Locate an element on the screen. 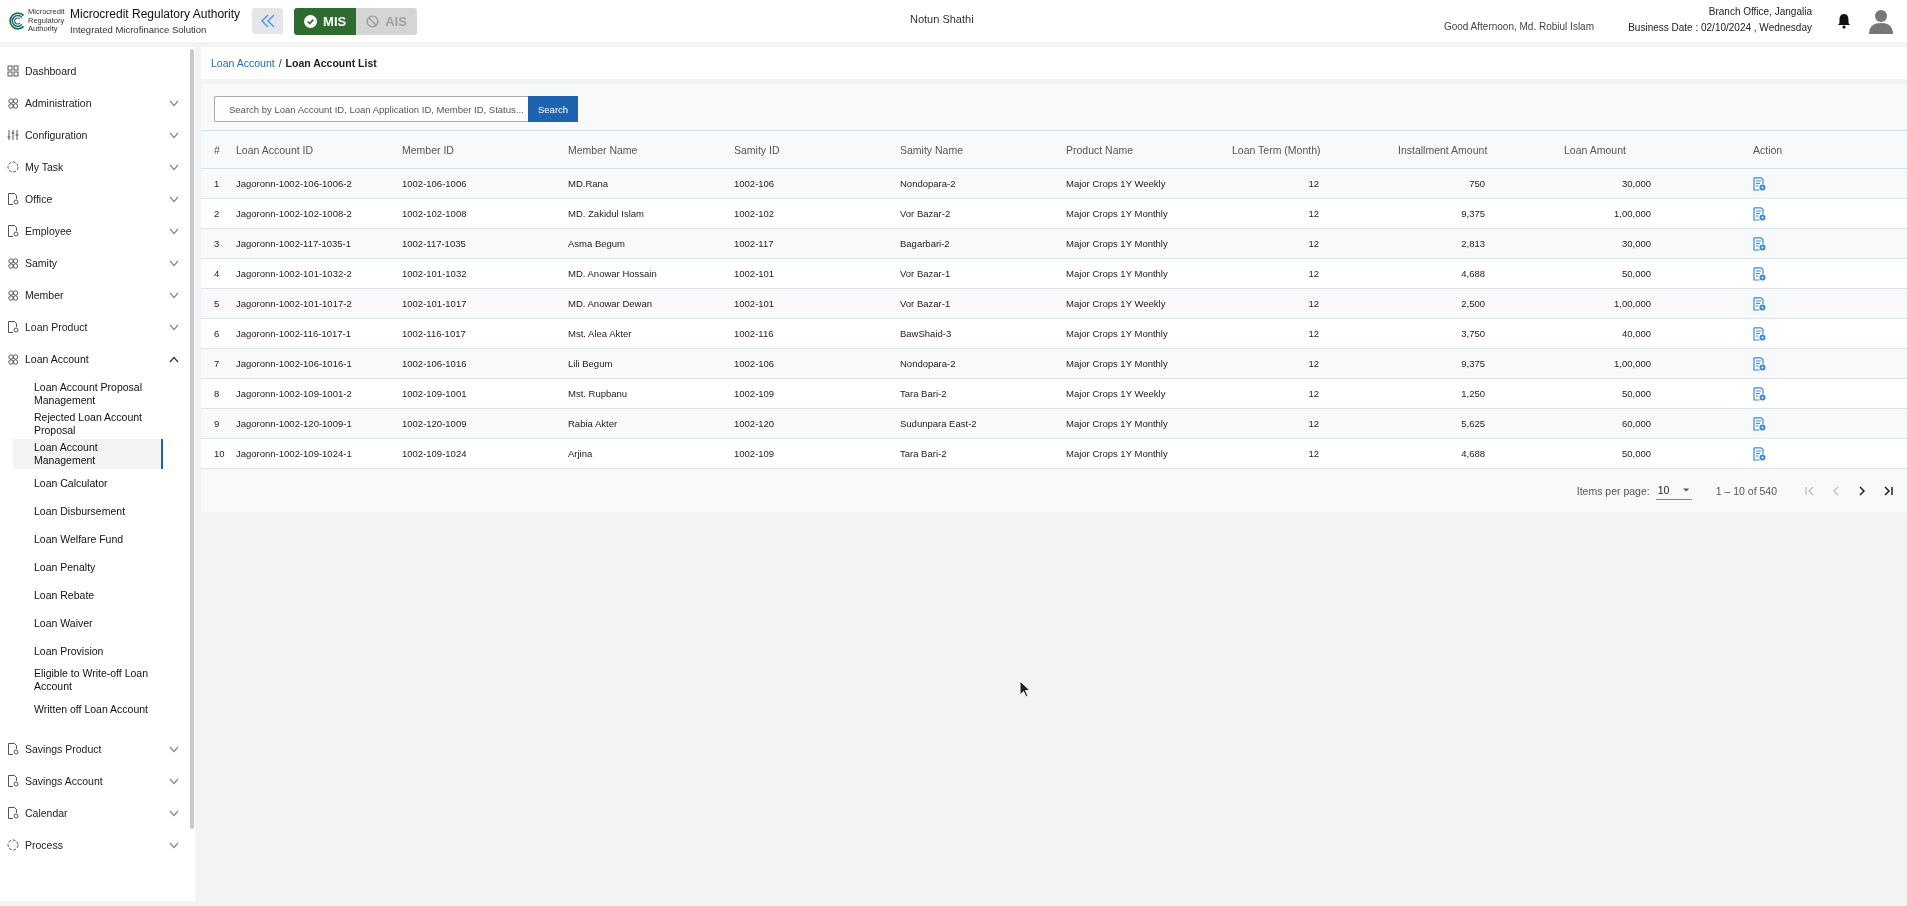  table-cell-text: Jagoronn-1002-116-1017-1 is located at coordinates (293, 333).